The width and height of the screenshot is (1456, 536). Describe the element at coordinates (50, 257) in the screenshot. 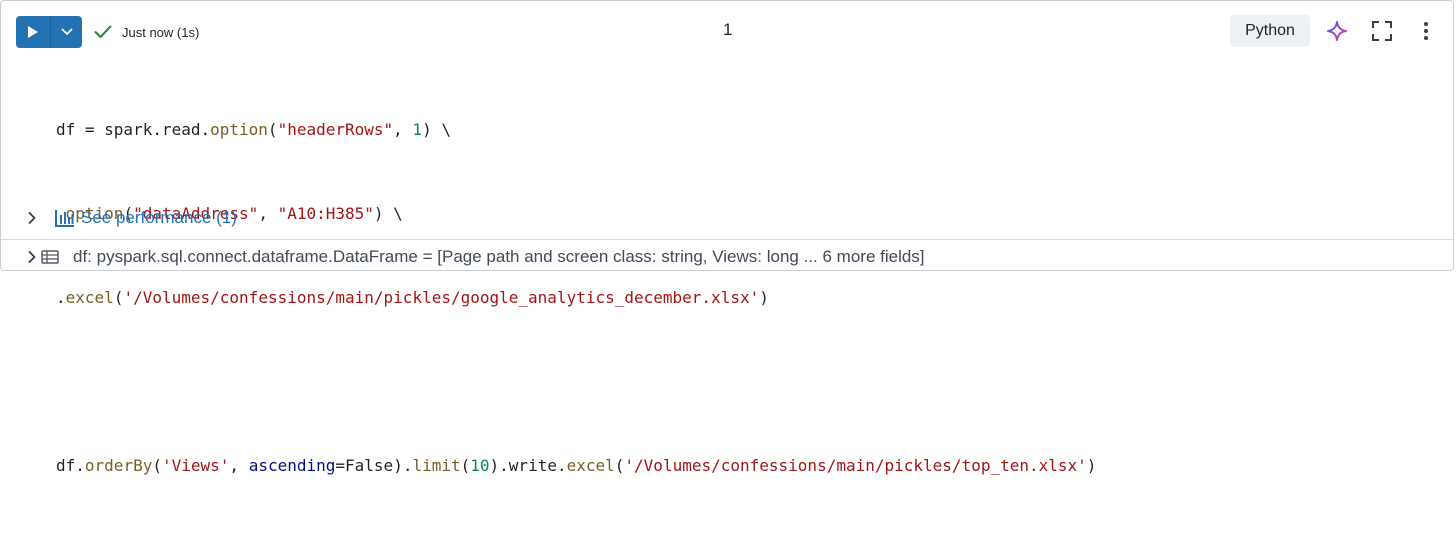

I see `table-icon` at that location.